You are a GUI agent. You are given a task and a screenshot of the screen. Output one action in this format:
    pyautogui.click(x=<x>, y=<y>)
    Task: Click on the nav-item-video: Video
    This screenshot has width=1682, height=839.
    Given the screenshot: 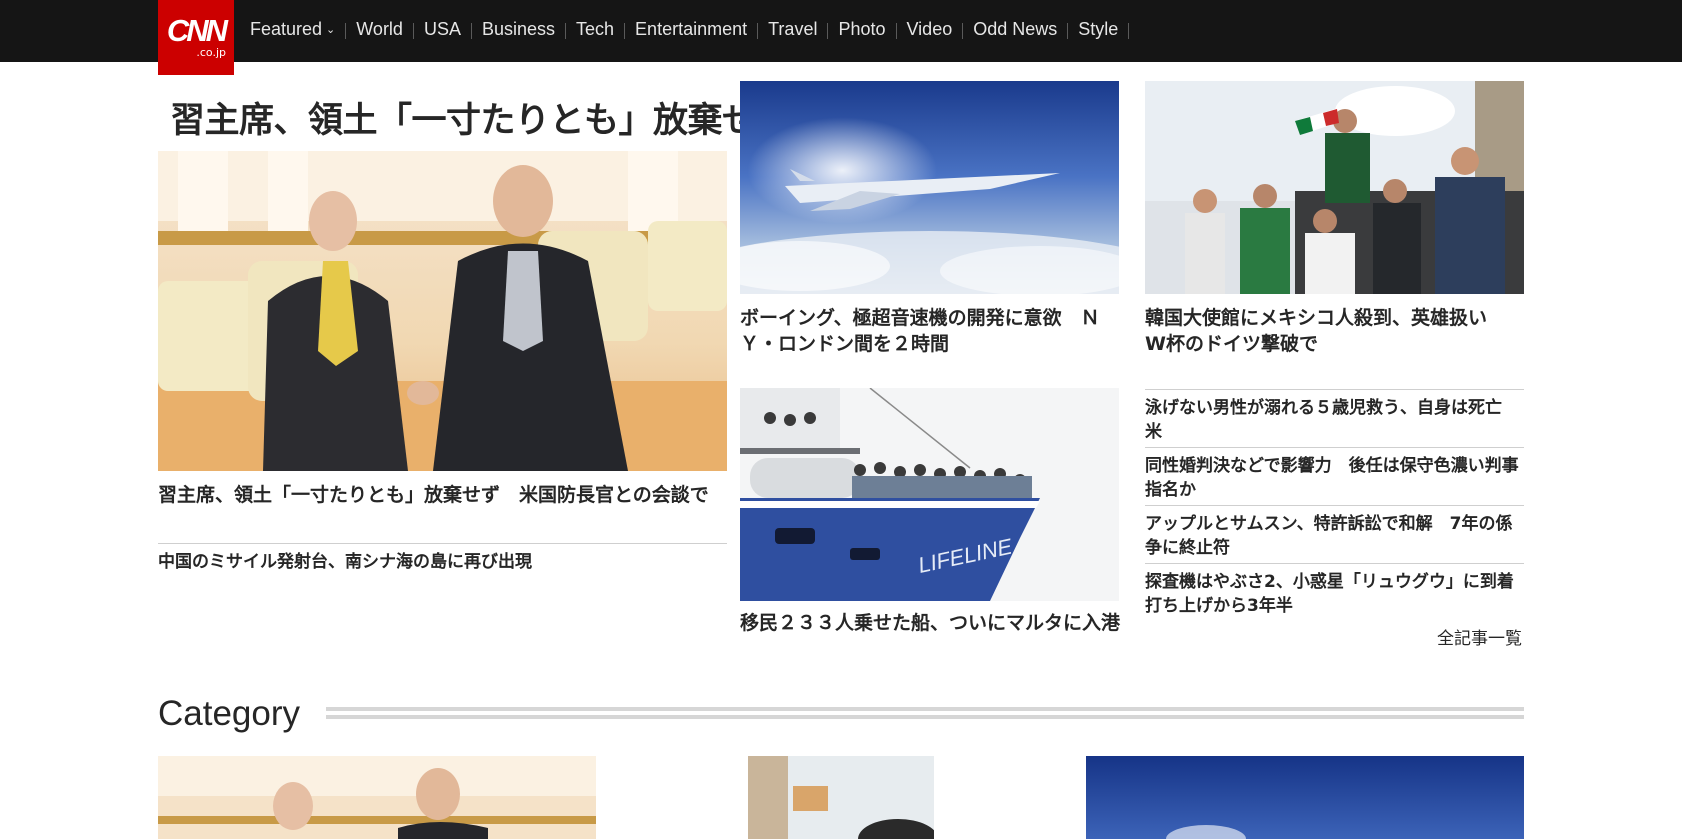 What is the action you would take?
    pyautogui.click(x=930, y=29)
    